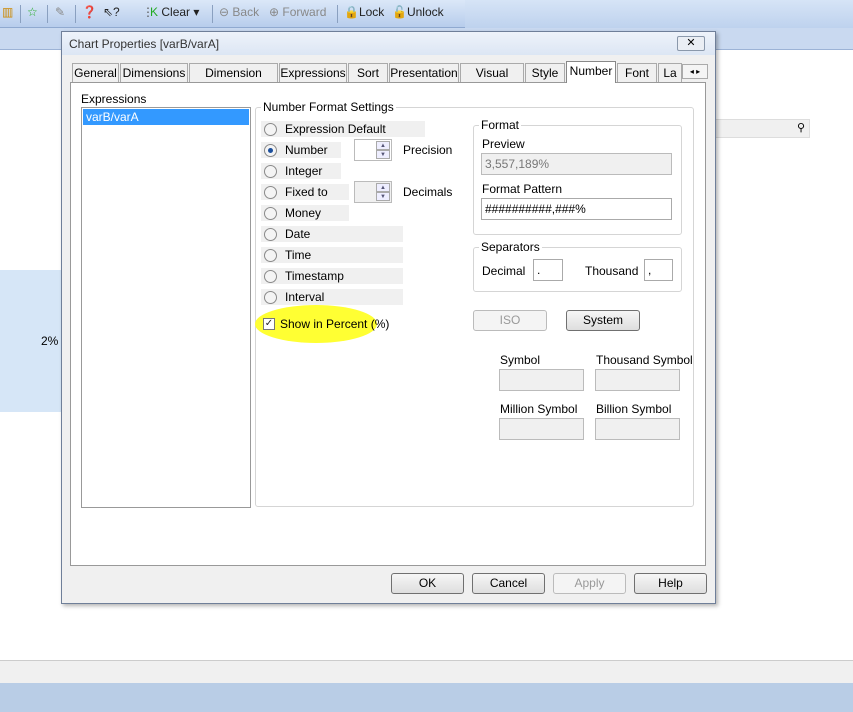  Describe the element at coordinates (691, 43) in the screenshot. I see `close-button: ✕` at that location.